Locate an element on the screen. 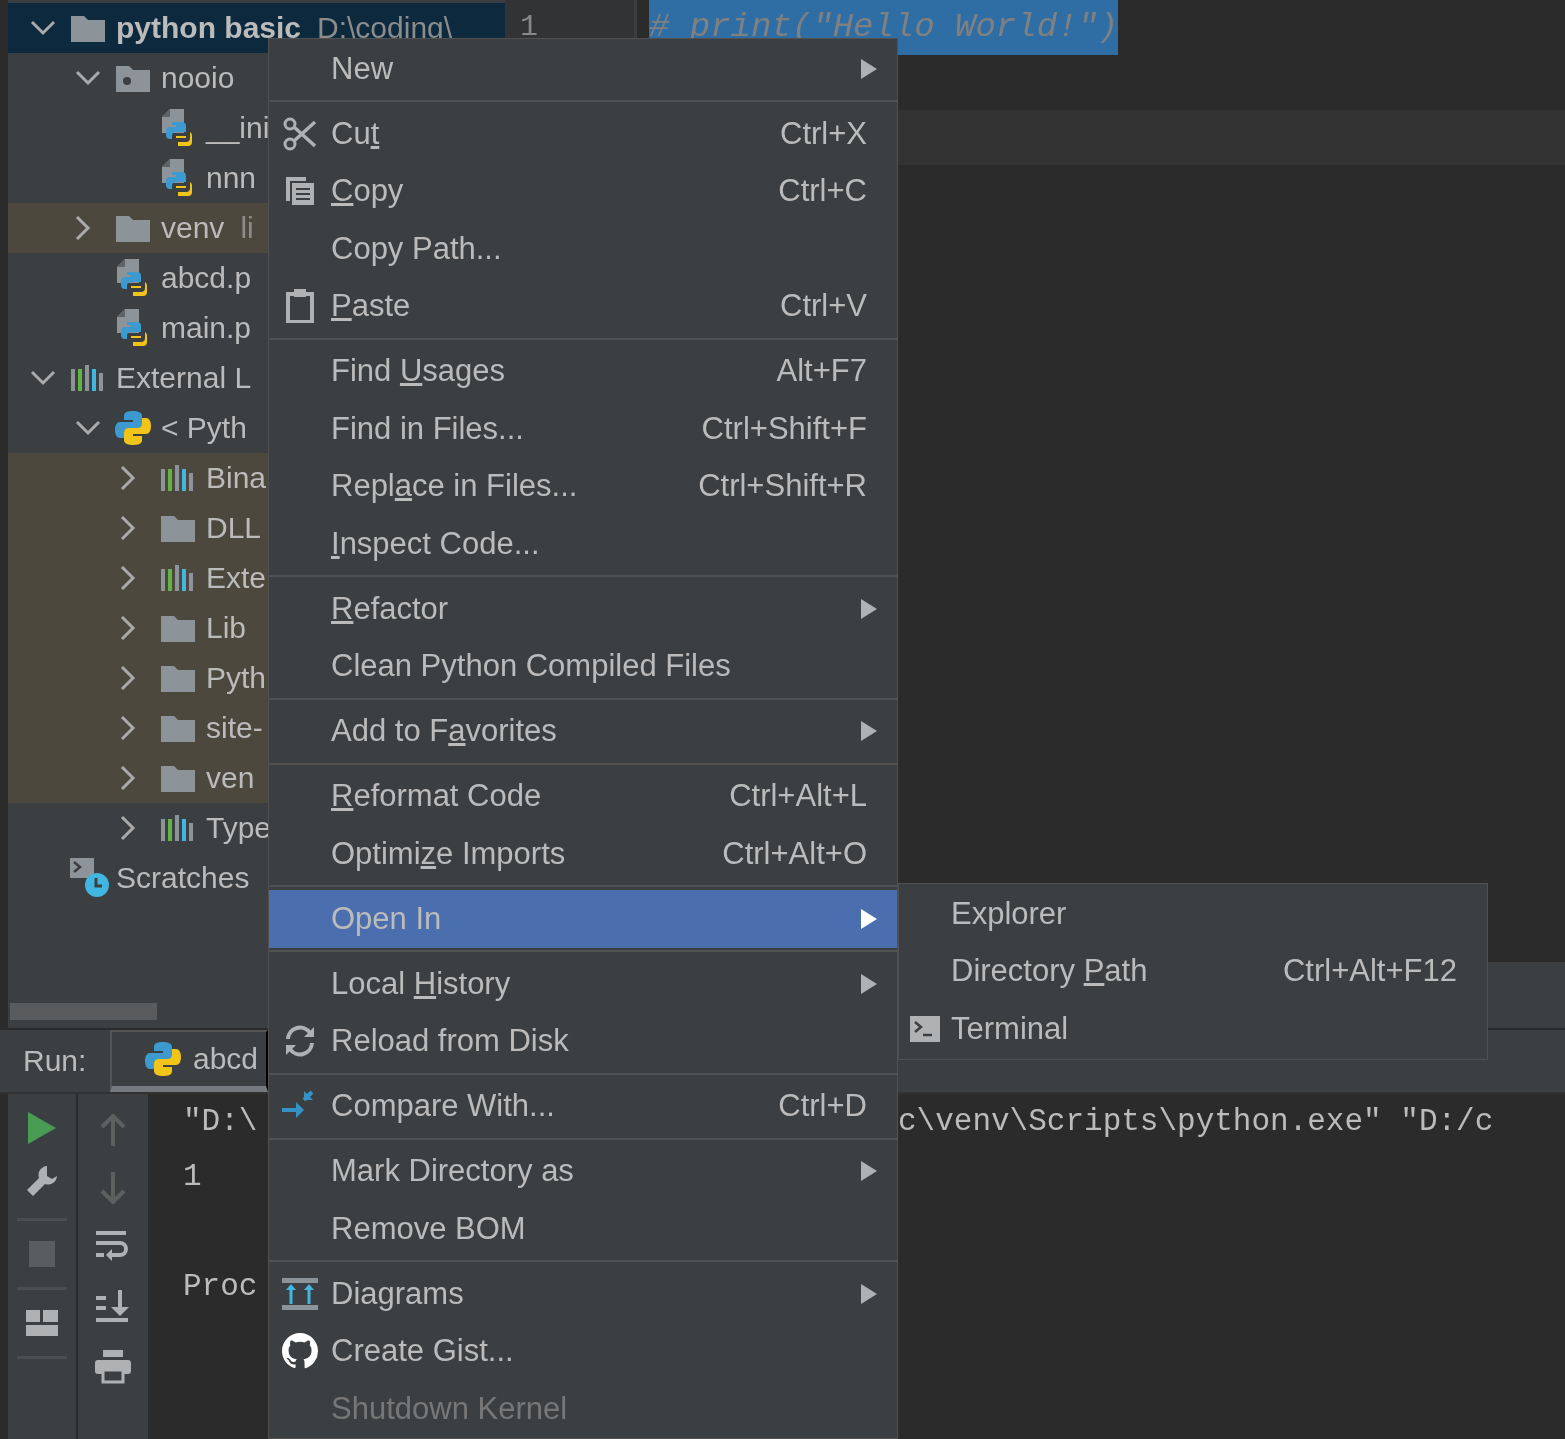  scroll-to-end-icon is located at coordinates (113, 1307).